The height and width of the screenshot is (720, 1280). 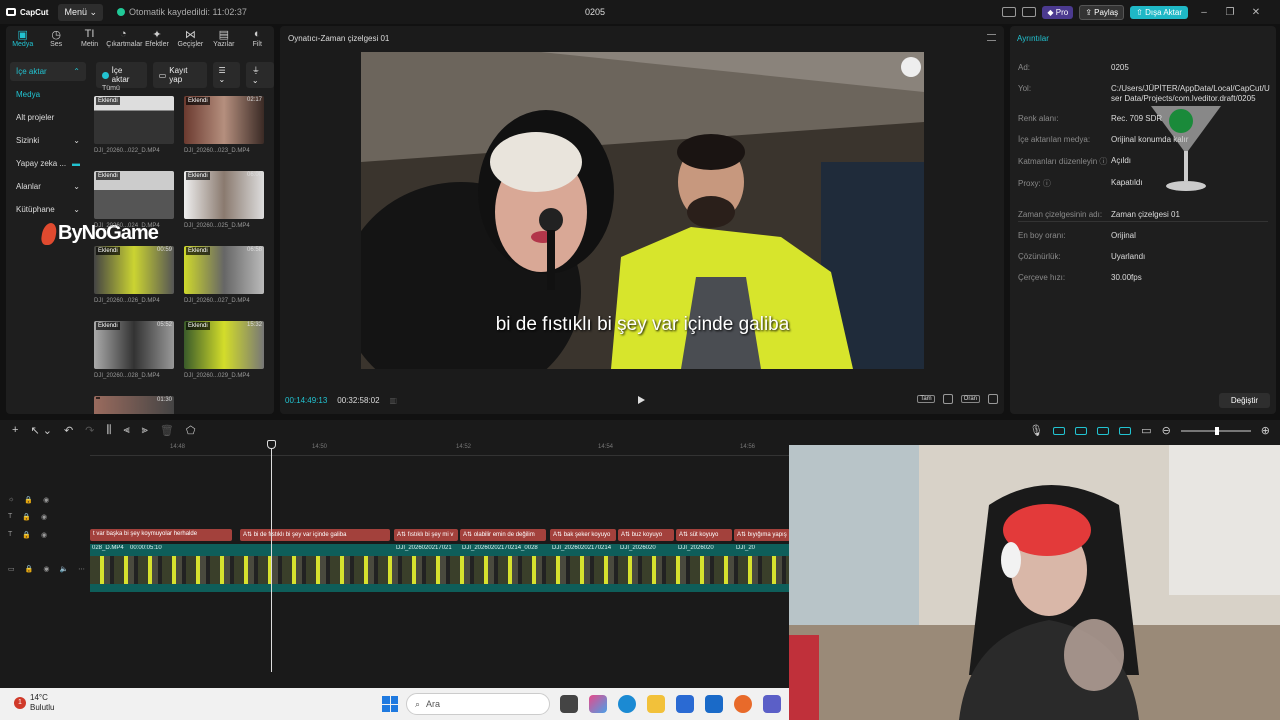 I want to click on sidenav-import: İçe aktar ⌃, so click(x=48, y=71).